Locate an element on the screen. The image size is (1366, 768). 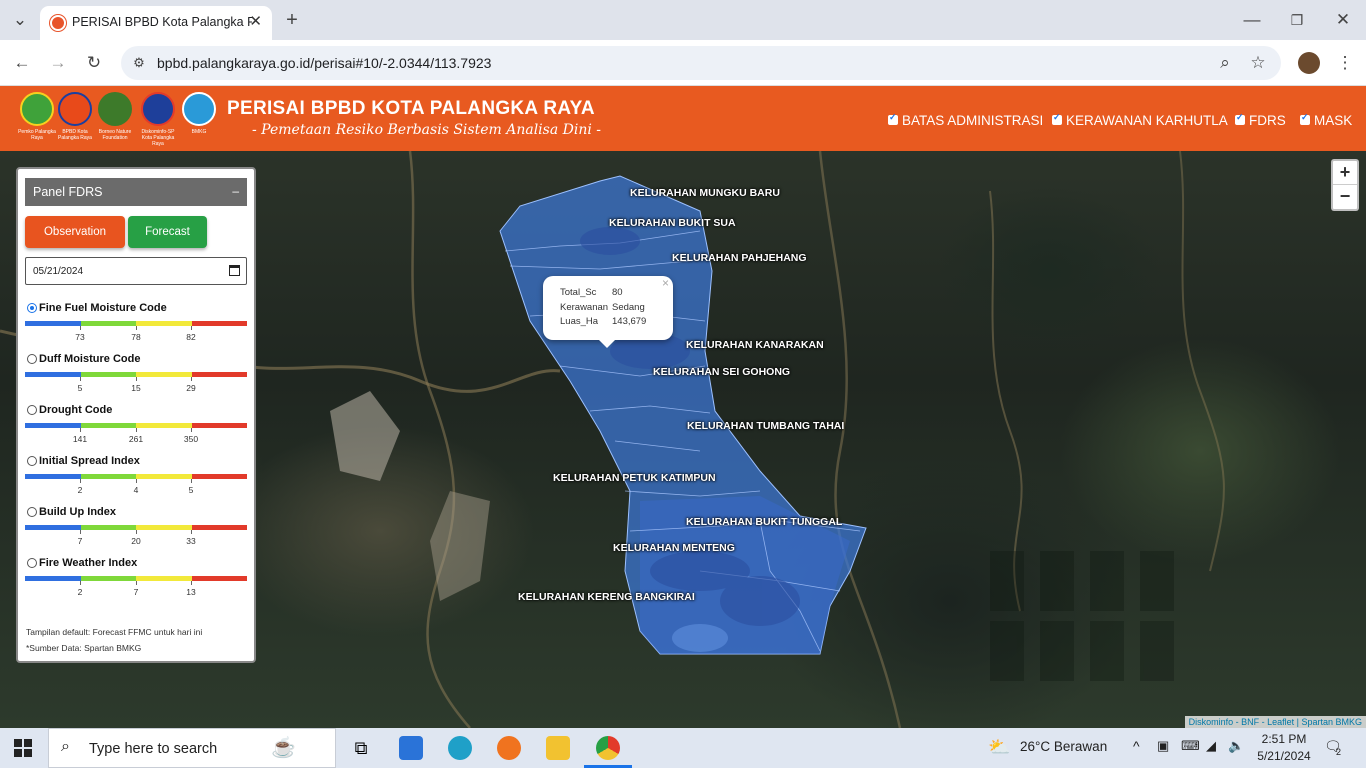
map-label: KELURAHAN BUKIT TUNGGAL is located at coordinates (764, 522).